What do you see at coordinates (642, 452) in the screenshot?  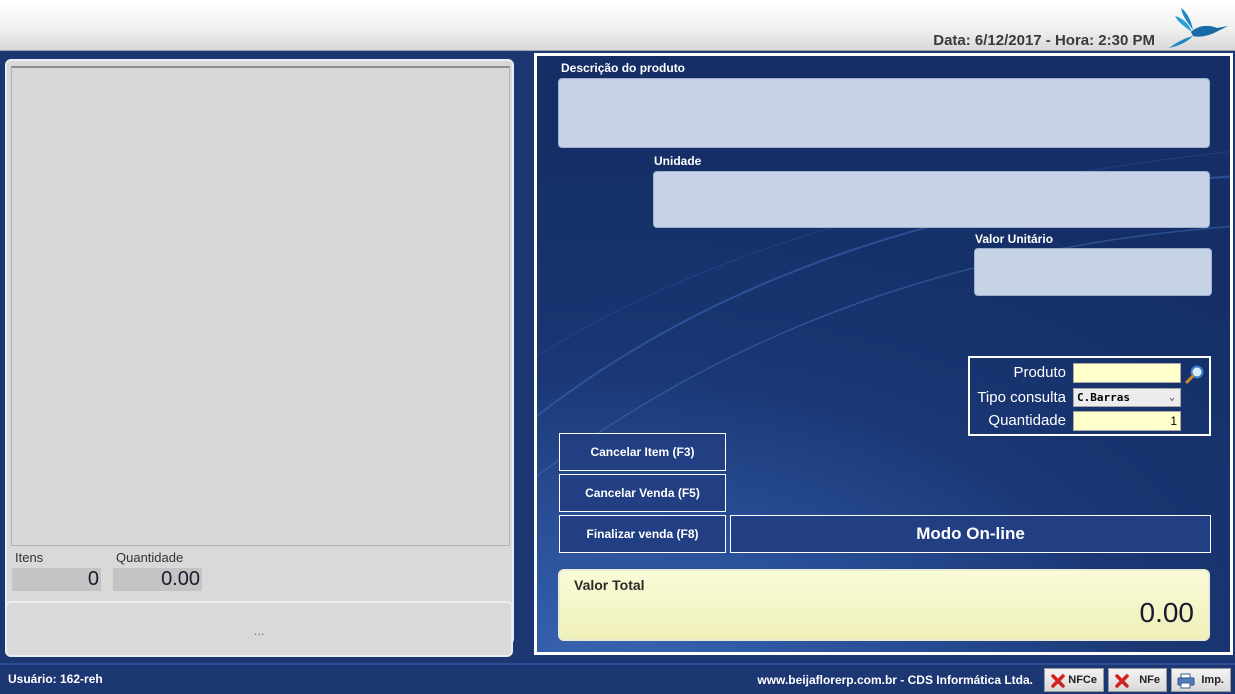 I see `cancel-item-button: Cancelar Item (F3)` at bounding box center [642, 452].